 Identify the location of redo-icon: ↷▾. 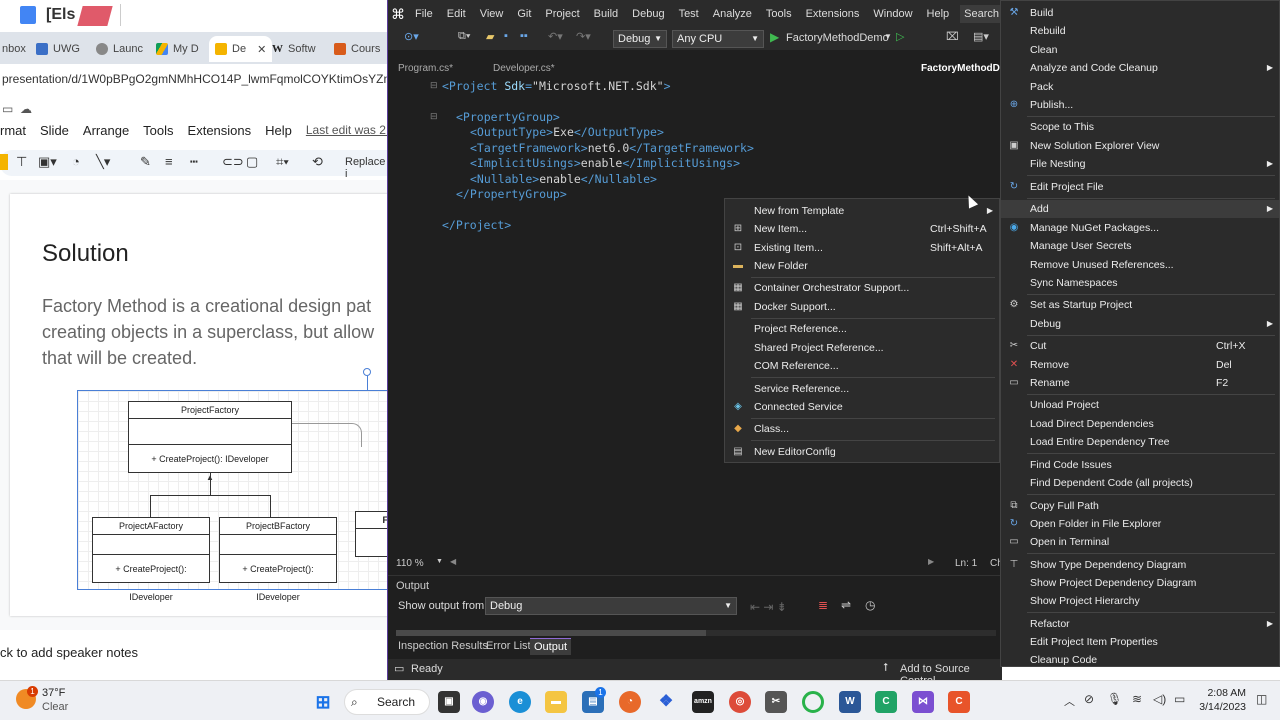
(583, 36).